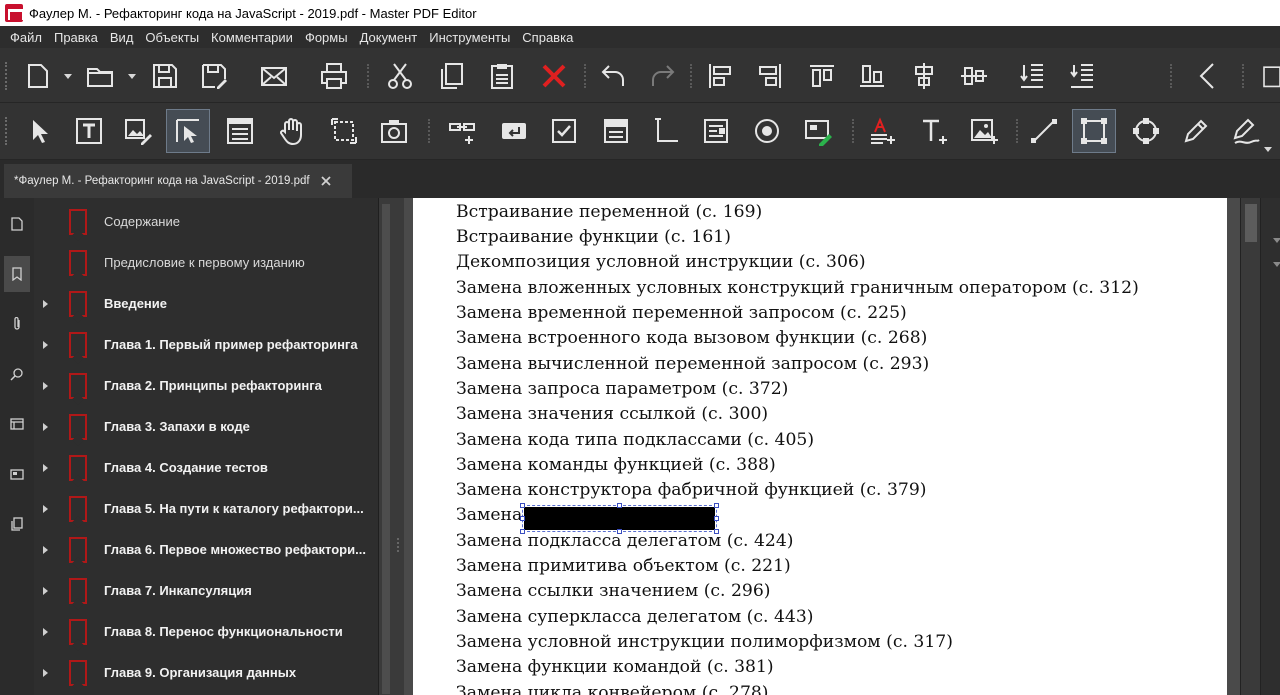  What do you see at coordinates (206, 467) in the screenshot?
I see `bookmark-item: Глава 4. Создание тестов` at bounding box center [206, 467].